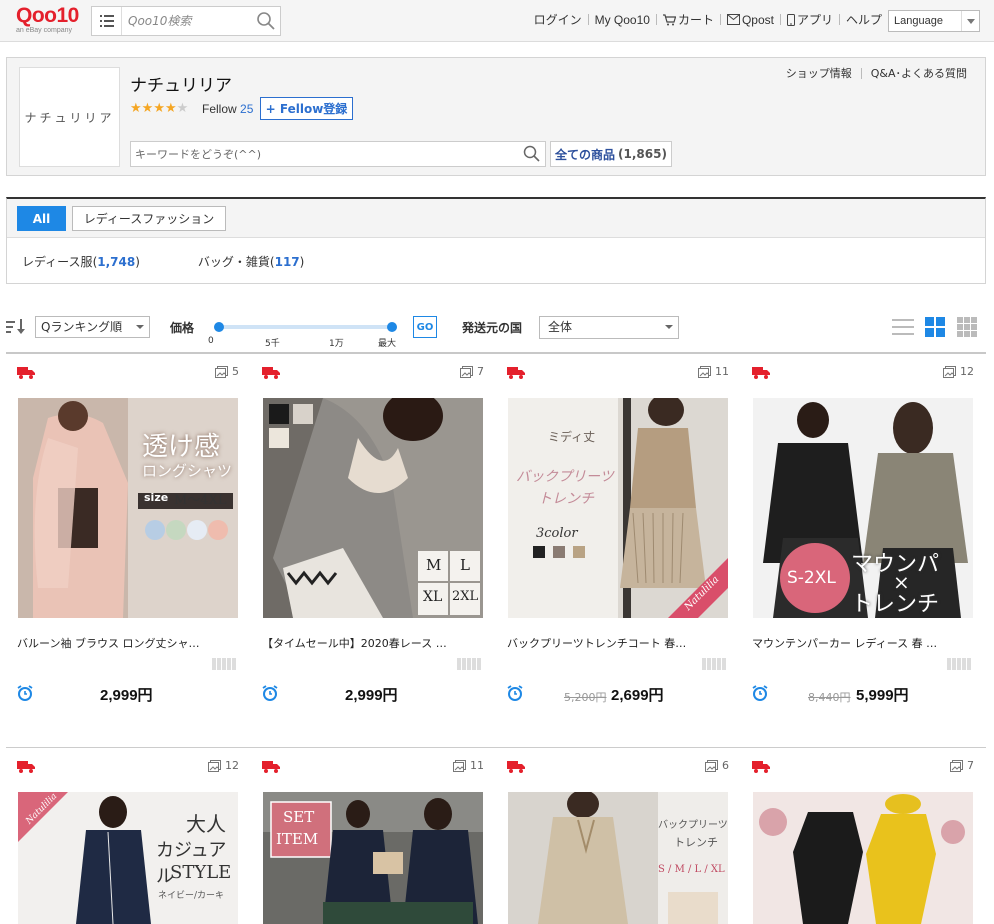 The image size is (994, 924). What do you see at coordinates (92, 327) in the screenshot?
I see `sort-select: Qランキング順` at bounding box center [92, 327].